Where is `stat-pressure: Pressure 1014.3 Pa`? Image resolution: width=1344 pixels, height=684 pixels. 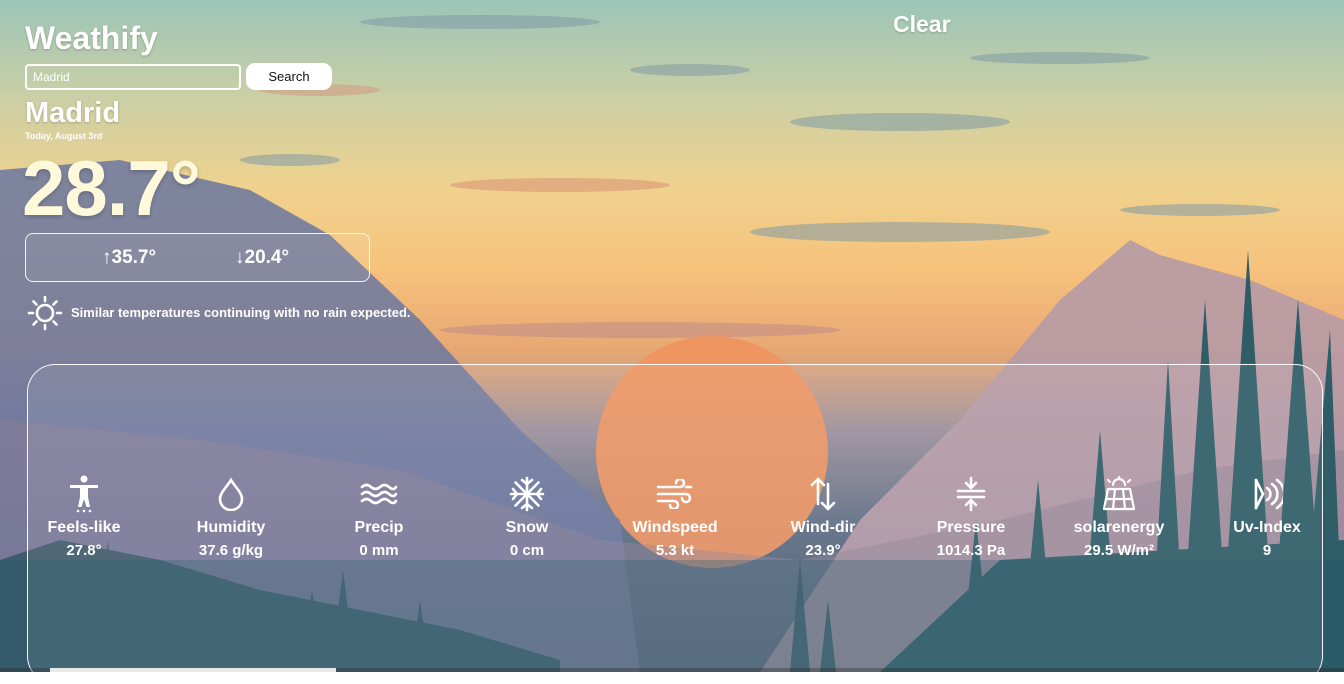 stat-pressure: Pressure 1014.3 Pa is located at coordinates (971, 517).